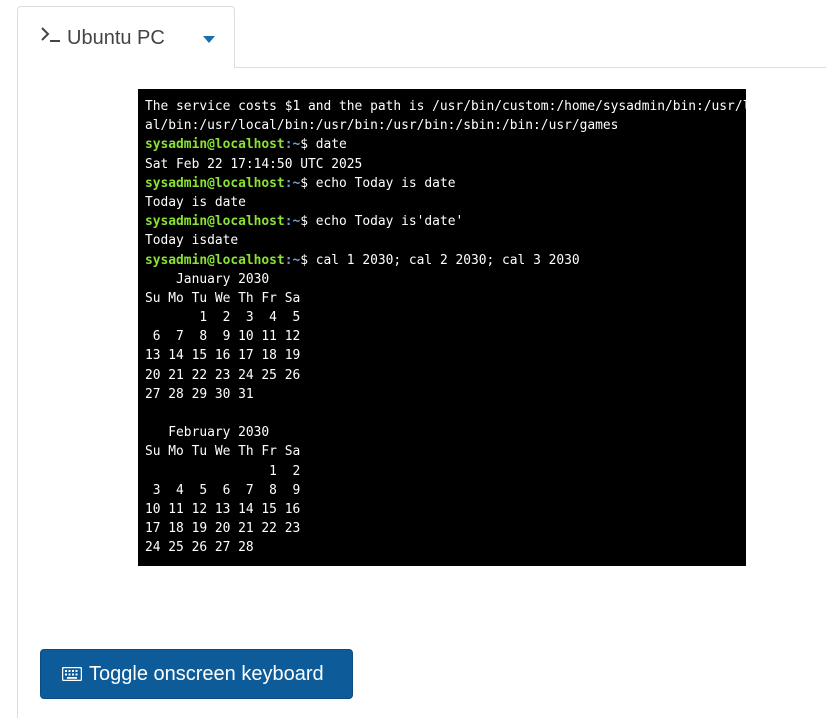 The width and height of the screenshot is (826, 718). Describe the element at coordinates (223, 356) in the screenshot. I see `terminal-output-line: 13 14 15 16 17 18 19` at that location.